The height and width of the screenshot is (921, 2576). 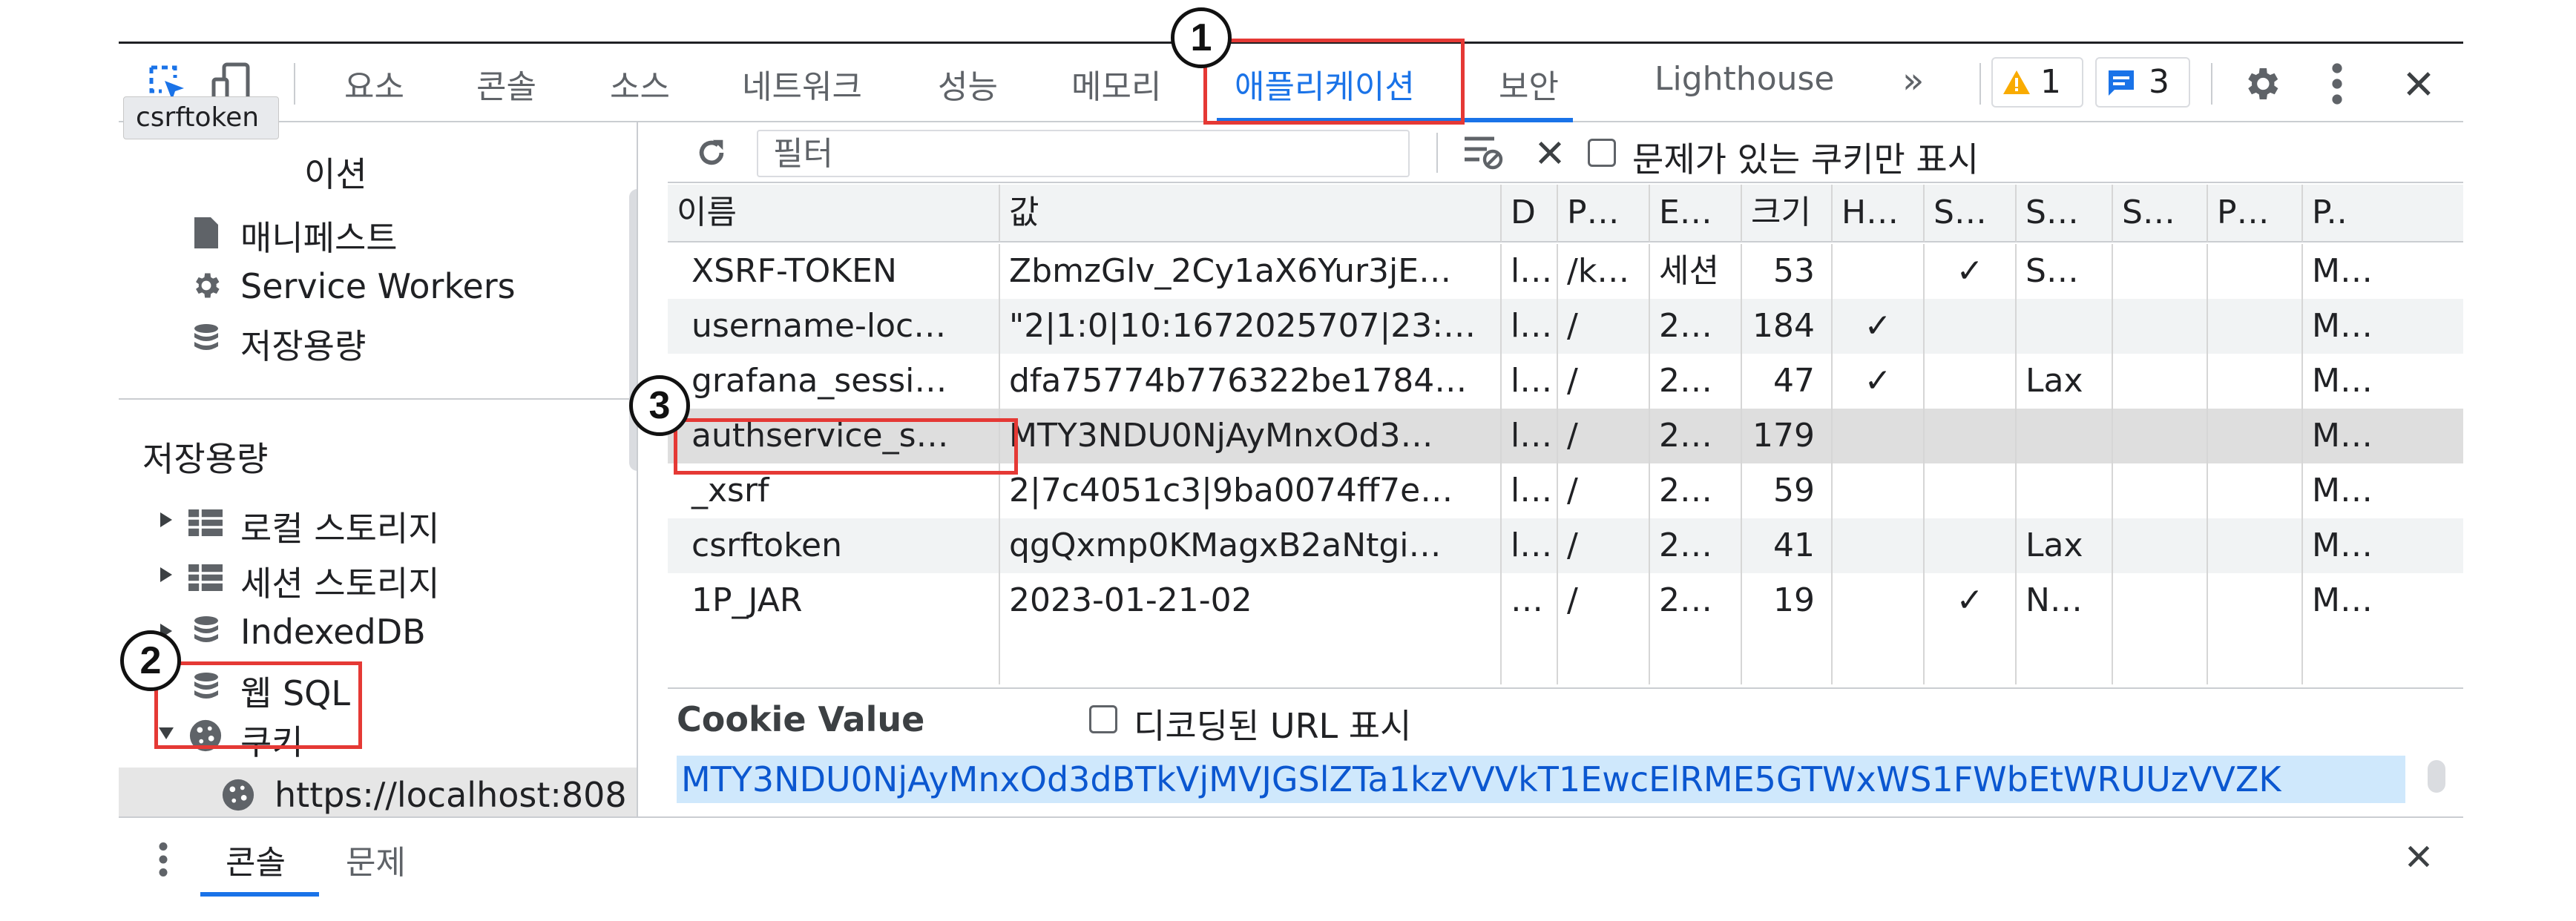 What do you see at coordinates (2383, 213) in the screenshot?
I see `column-header-priority: P..` at bounding box center [2383, 213].